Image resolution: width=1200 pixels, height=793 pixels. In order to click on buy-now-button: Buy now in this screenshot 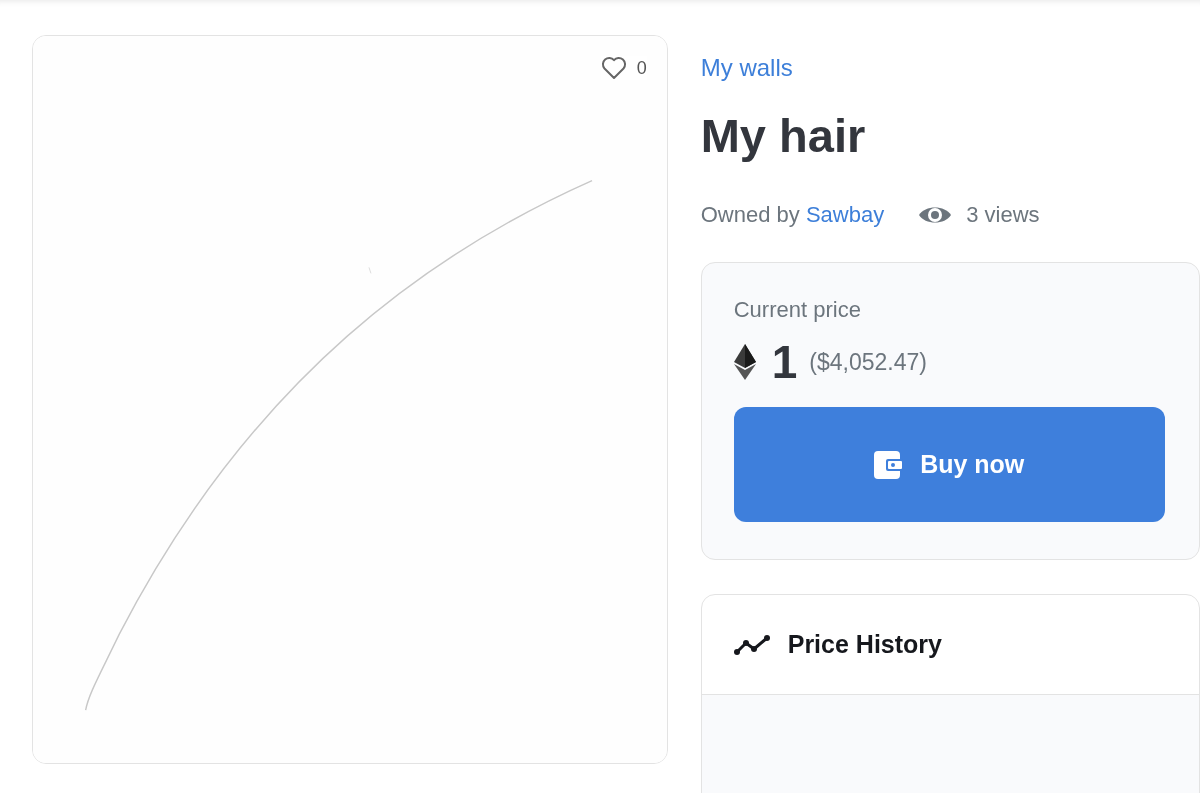, I will do `click(949, 465)`.